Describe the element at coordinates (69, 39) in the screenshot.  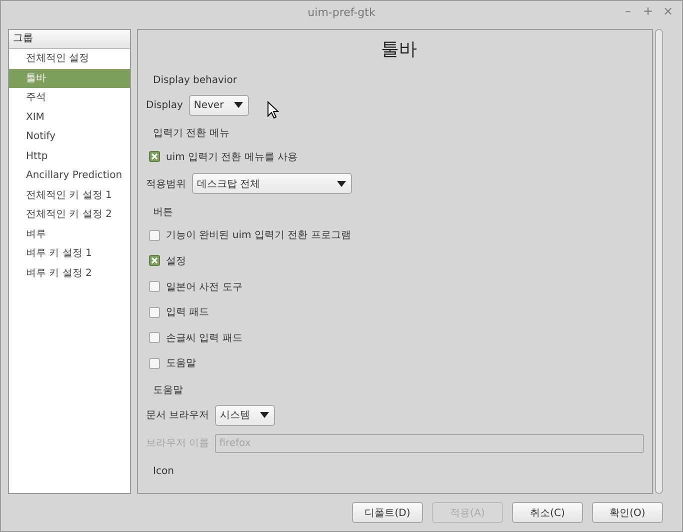
I see `column-header: 그룹` at that location.